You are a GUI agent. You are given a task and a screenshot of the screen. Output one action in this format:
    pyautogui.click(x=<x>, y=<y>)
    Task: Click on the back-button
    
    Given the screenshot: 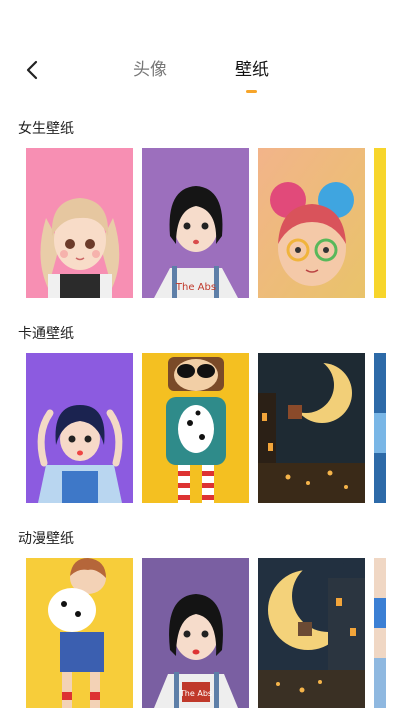 What is the action you would take?
    pyautogui.click(x=32, y=70)
    